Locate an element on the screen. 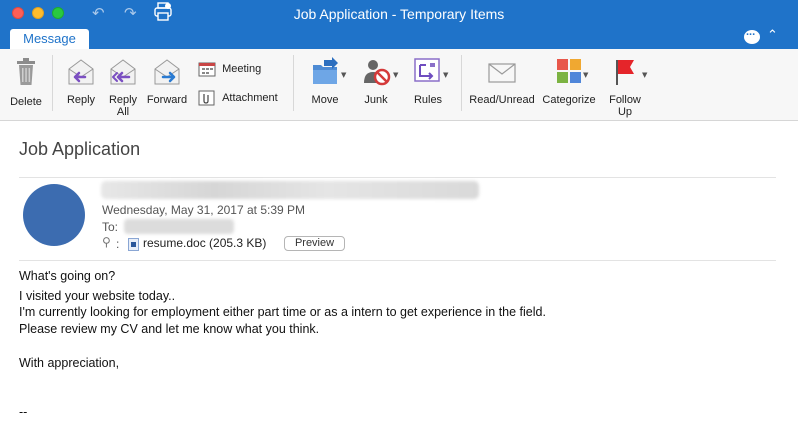 This screenshot has height=431, width=798. to-label: To: is located at coordinates (110, 227).